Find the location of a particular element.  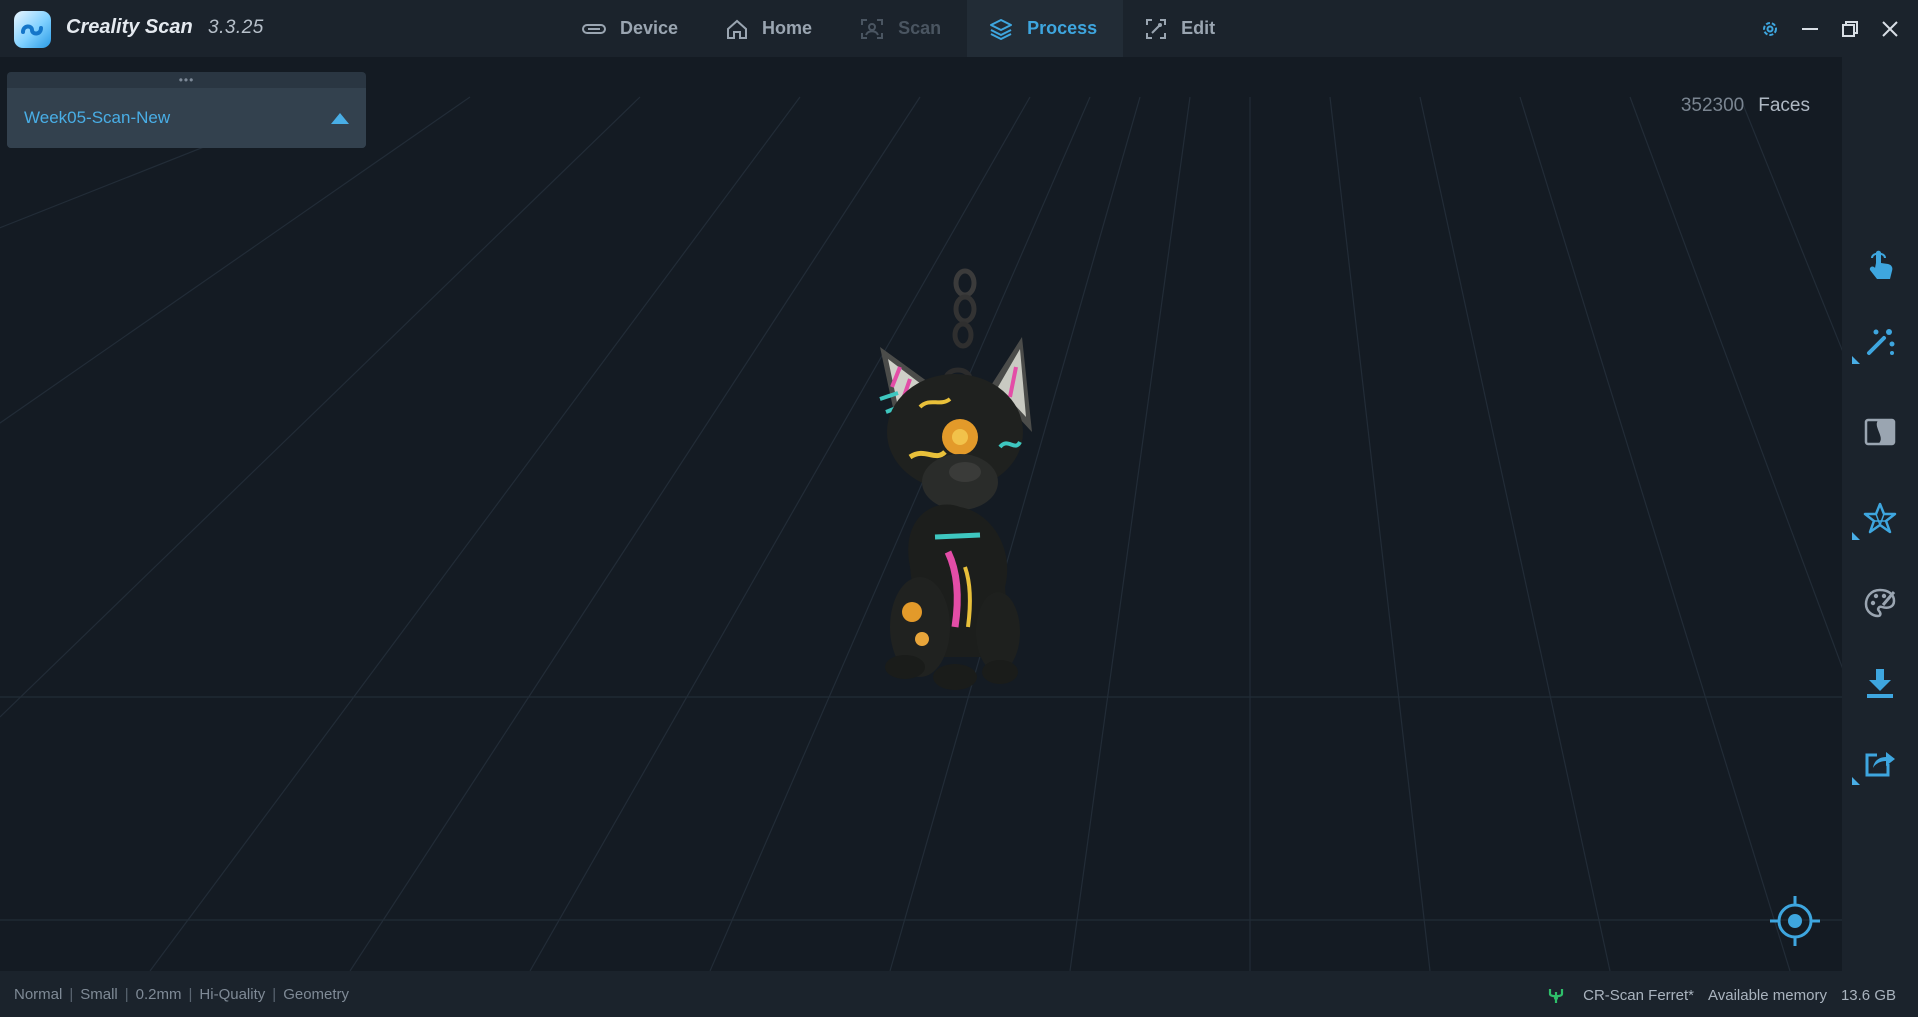

tab-scan: Scan is located at coordinates (902, 28).